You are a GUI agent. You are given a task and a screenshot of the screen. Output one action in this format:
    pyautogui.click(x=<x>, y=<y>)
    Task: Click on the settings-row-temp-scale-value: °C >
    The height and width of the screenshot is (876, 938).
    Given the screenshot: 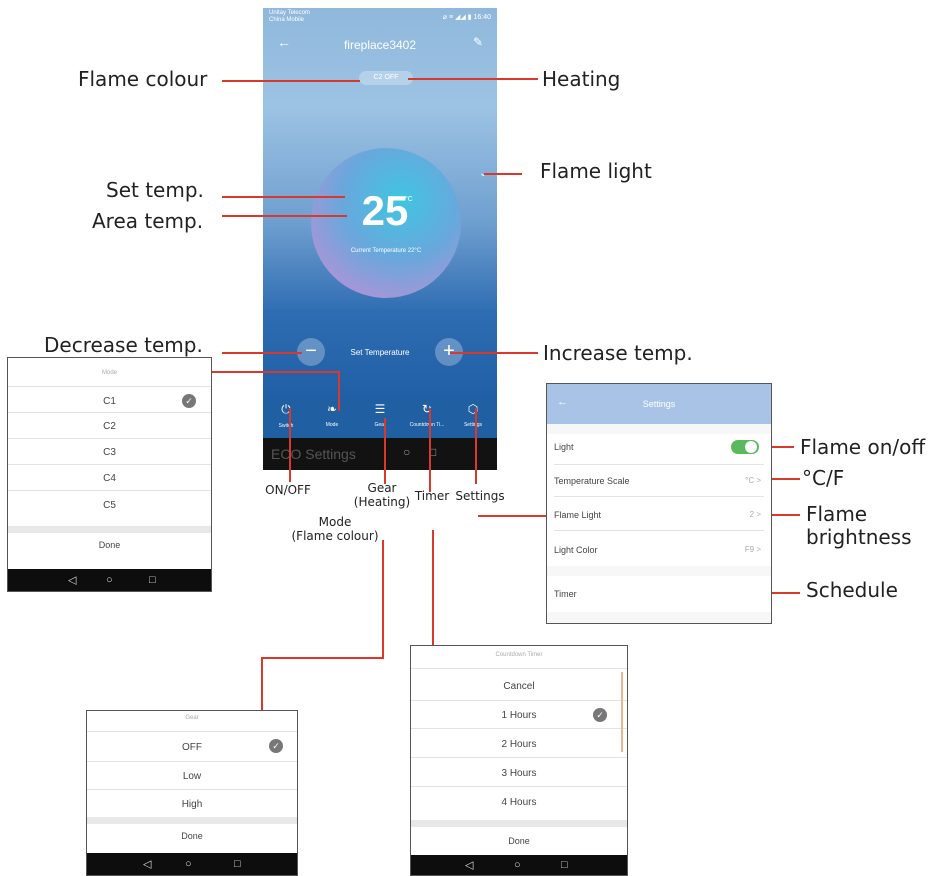 What is the action you would take?
    pyautogui.click(x=753, y=480)
    